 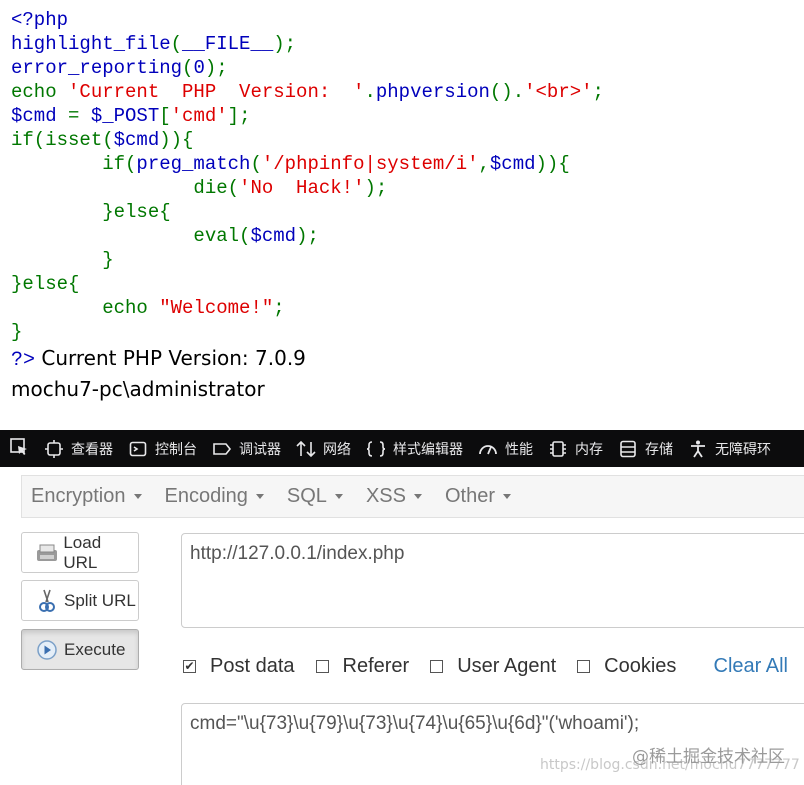 I want to click on code-line: <?php, so click(x=307, y=20).